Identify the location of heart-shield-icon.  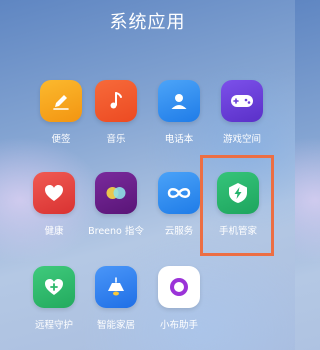
(54, 287).